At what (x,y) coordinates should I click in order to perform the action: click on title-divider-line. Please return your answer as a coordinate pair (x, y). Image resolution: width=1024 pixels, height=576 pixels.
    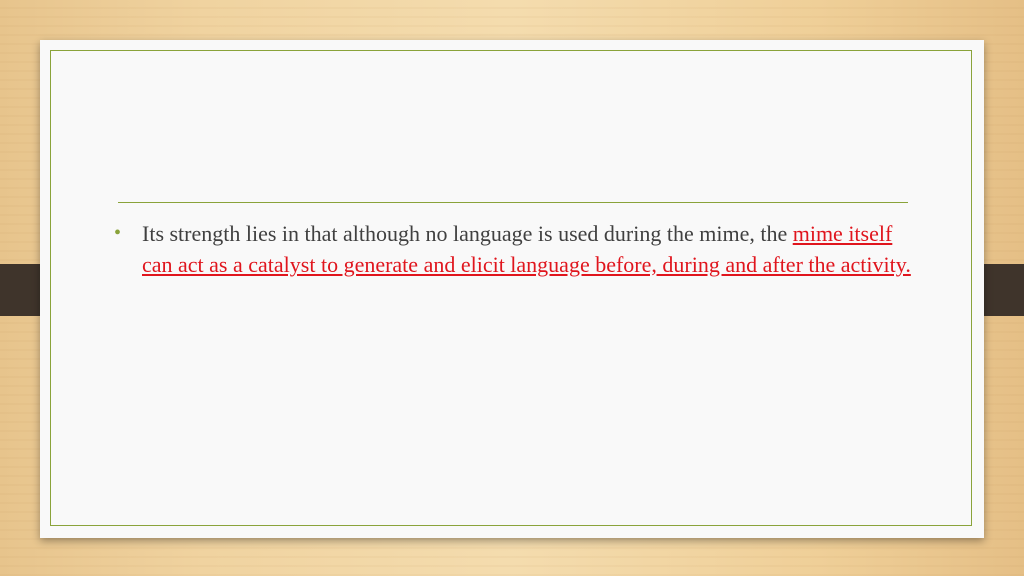
    Looking at the image, I should click on (513, 202).